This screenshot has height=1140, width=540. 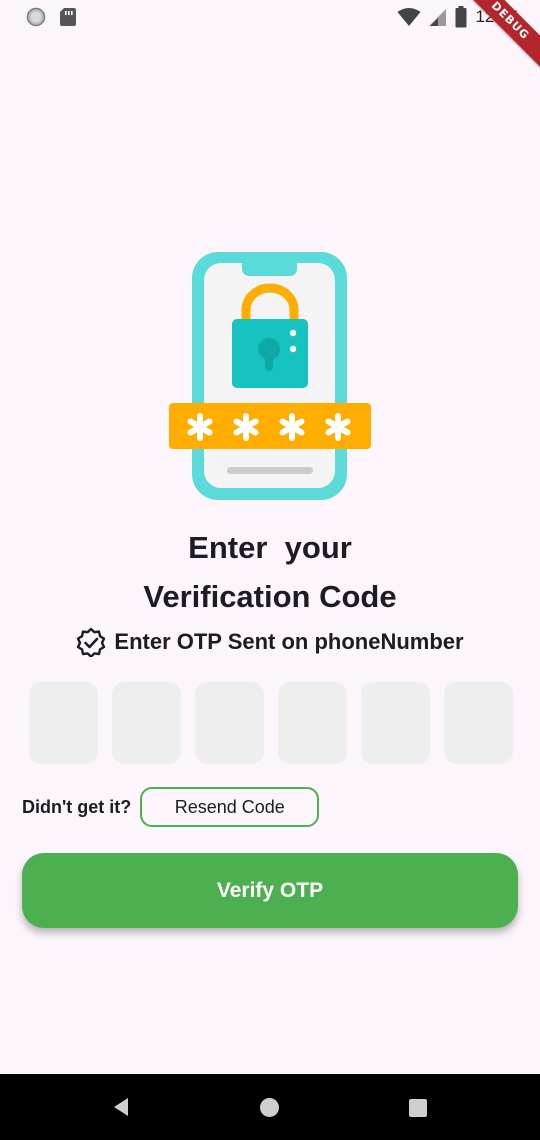 I want to click on resend-label: Didn't get it?, so click(x=77, y=806).